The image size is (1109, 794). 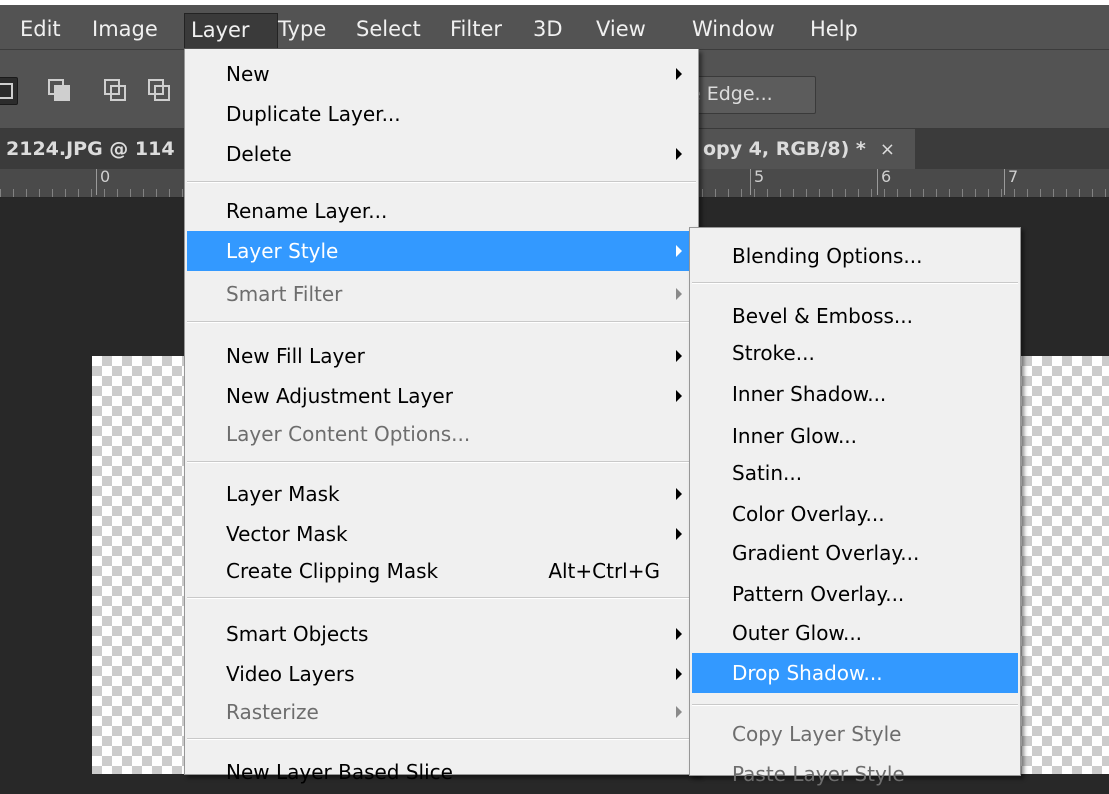 I want to click on menu-type: Type, so click(x=302, y=30).